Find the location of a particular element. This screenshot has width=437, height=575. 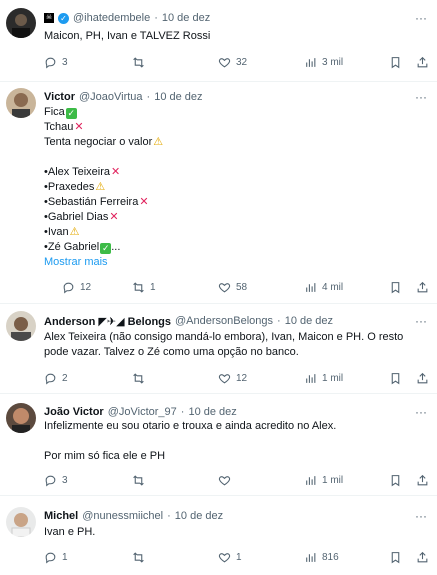

reply-button: 2 is located at coordinates (56, 378).